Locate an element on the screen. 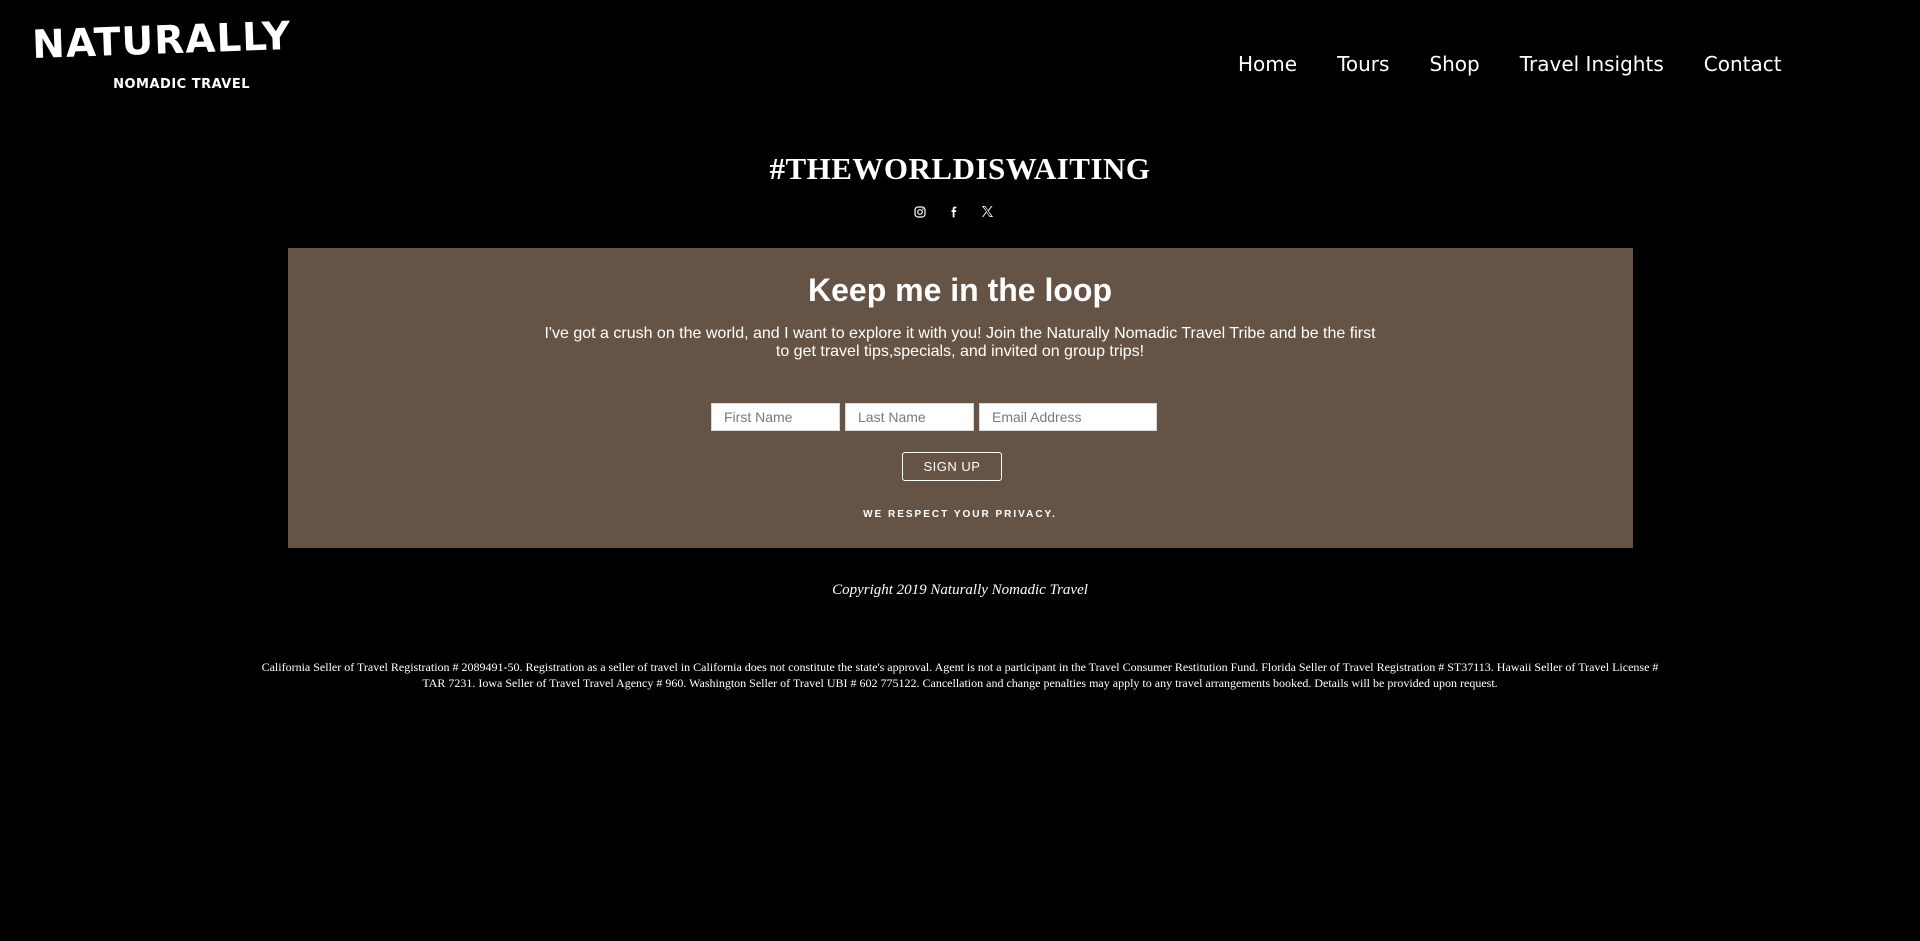  newsletter-title: Keep me in the loop is located at coordinates (960, 290).